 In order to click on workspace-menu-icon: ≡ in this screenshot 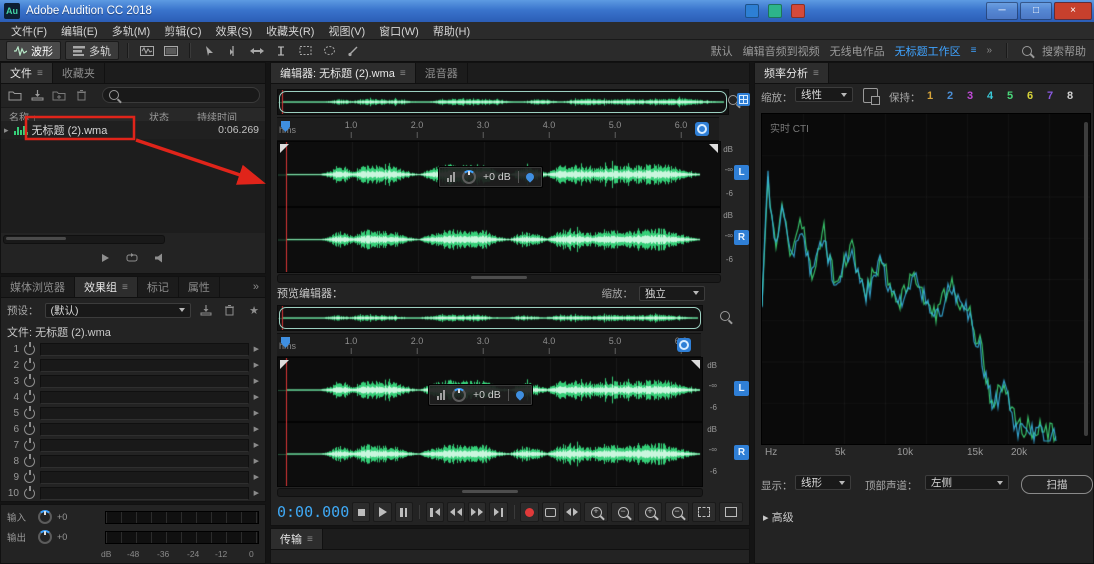, I will do `click(974, 50)`.